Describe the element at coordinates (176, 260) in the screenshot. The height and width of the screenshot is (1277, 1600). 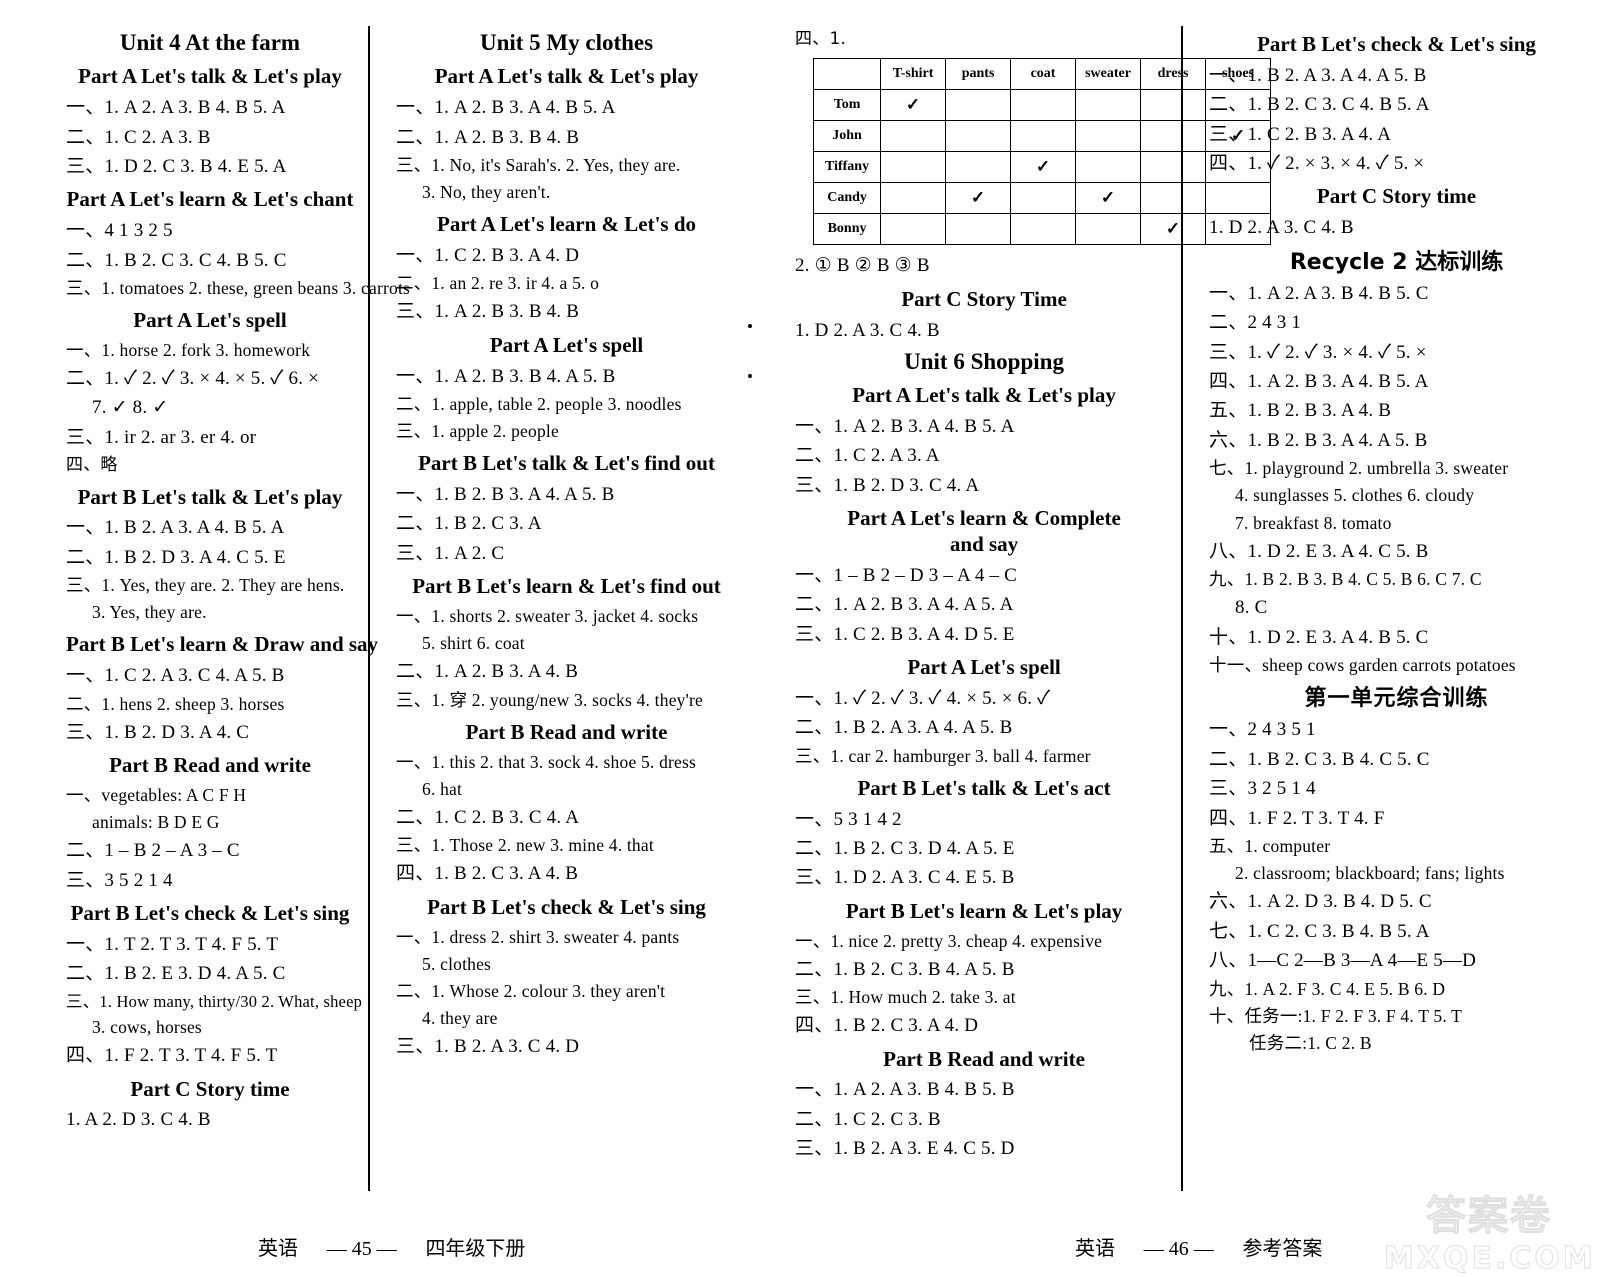
I see `answer-line: 二、1. B 2. C 3. C 4. B 5. C` at that location.